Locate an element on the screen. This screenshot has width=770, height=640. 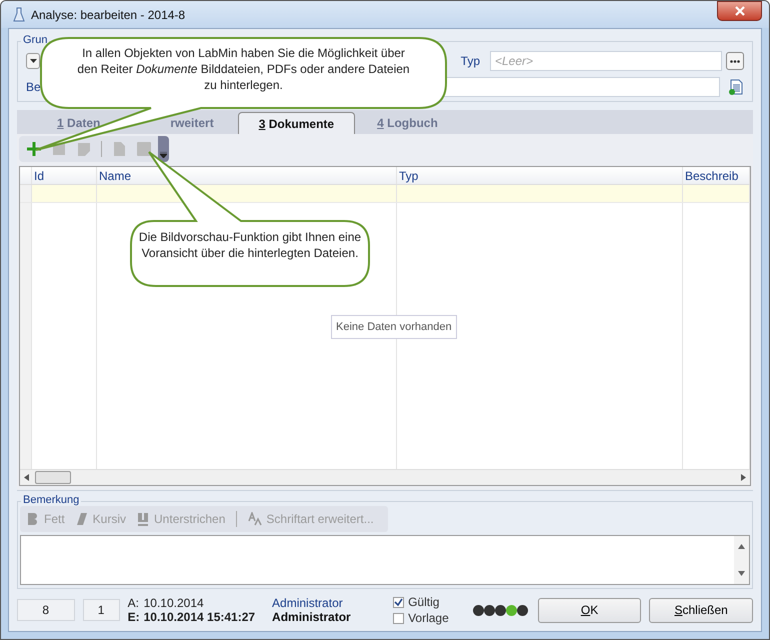
ellipsis-icon is located at coordinates (735, 61).